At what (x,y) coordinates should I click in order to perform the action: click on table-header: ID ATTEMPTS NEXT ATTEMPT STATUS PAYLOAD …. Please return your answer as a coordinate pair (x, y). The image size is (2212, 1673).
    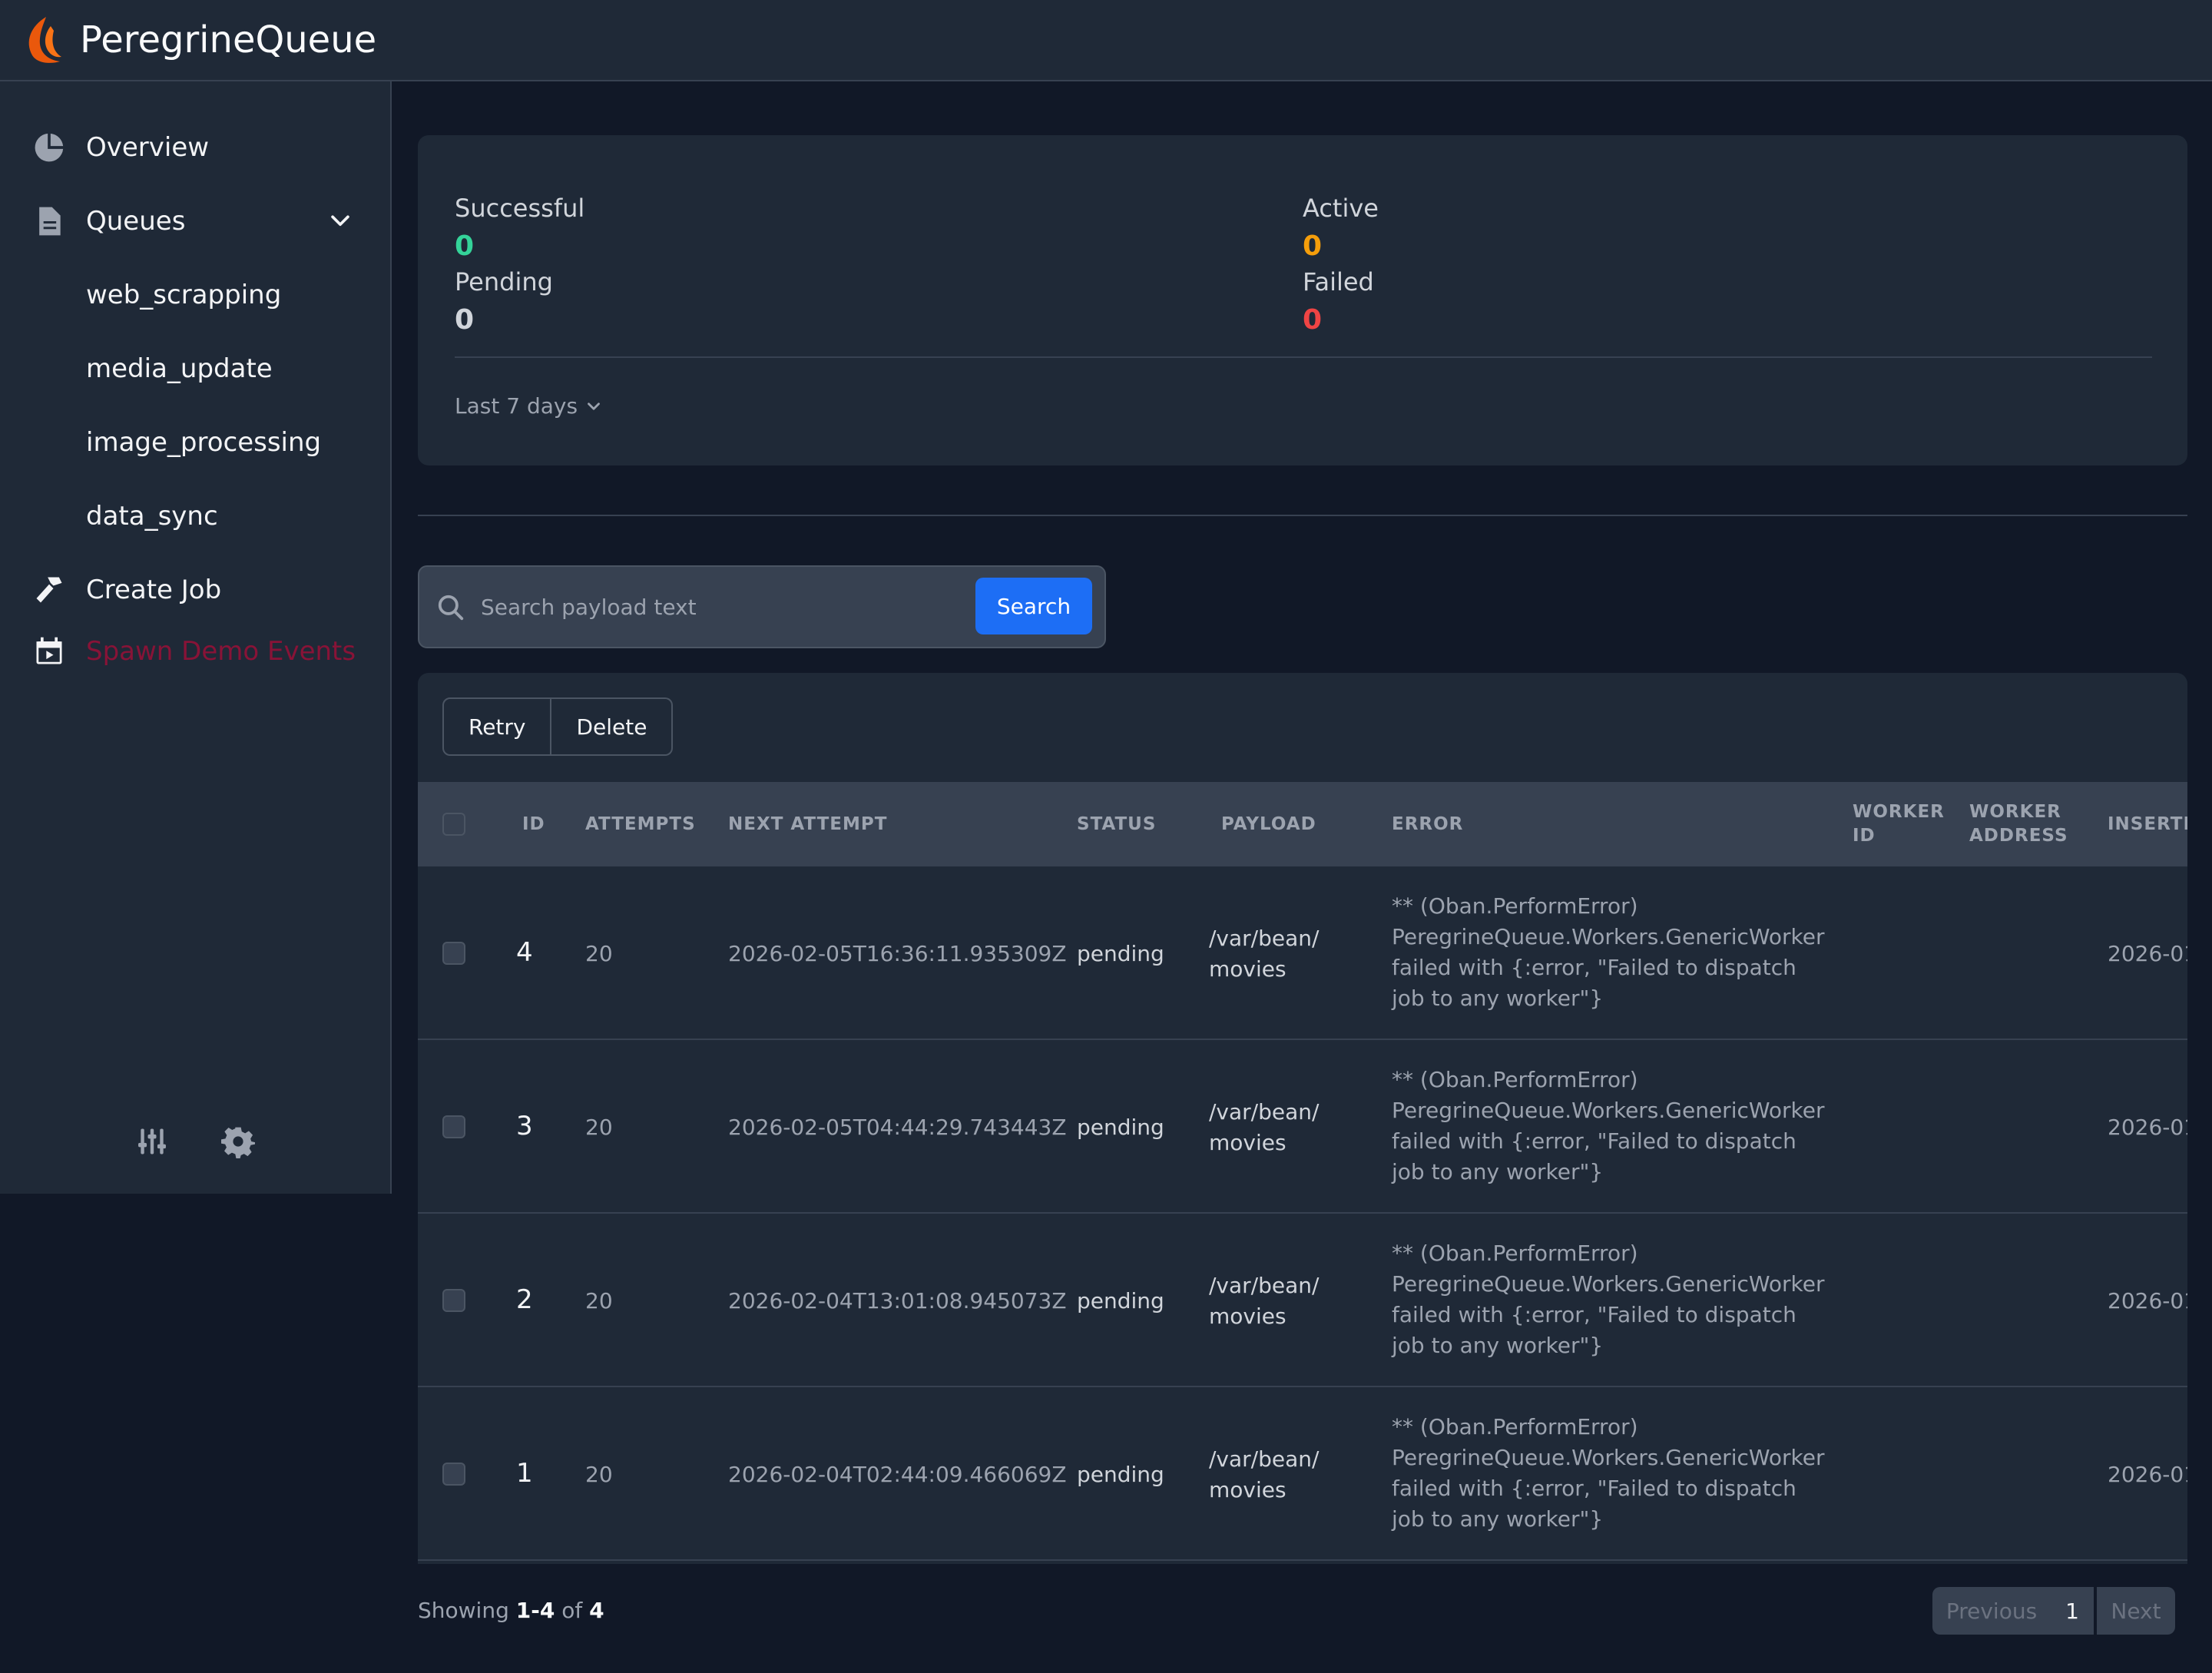
    Looking at the image, I should click on (1303, 824).